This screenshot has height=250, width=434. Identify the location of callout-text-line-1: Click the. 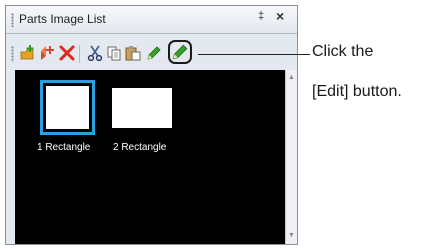
(343, 51).